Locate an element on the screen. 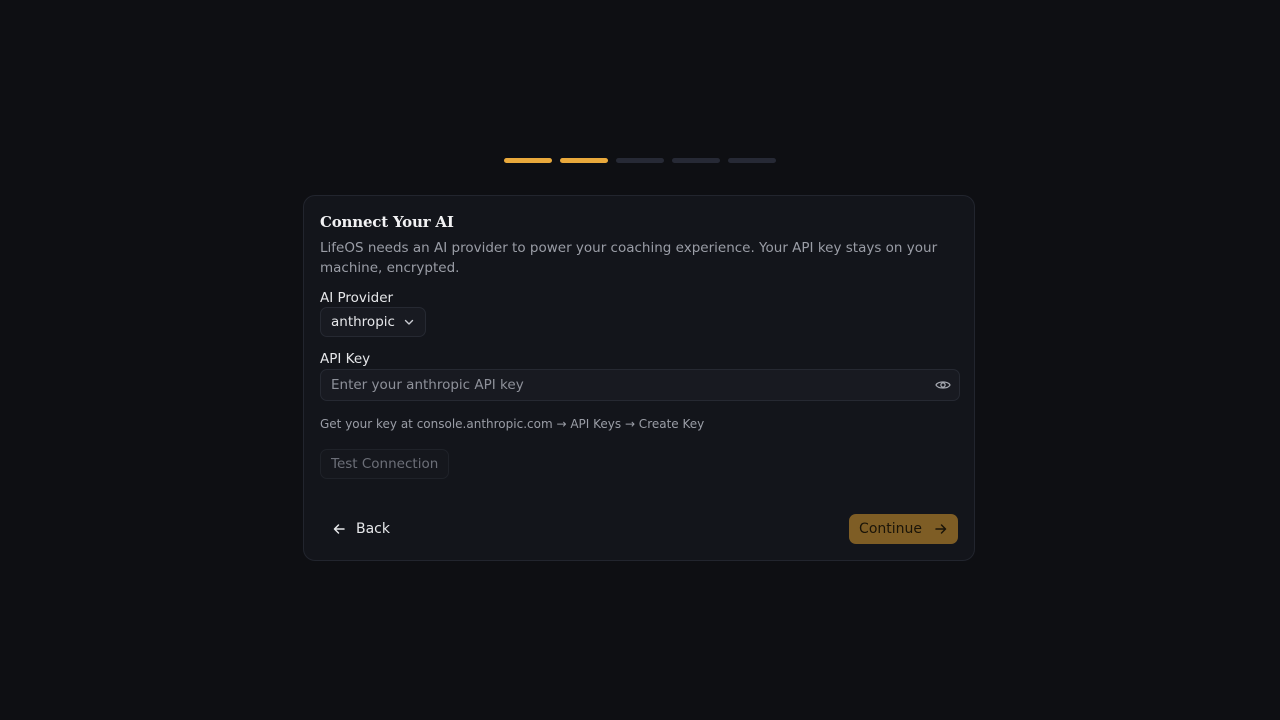 This screenshot has height=720, width=1280. provider-selected-value: anthropic is located at coordinates (363, 322).